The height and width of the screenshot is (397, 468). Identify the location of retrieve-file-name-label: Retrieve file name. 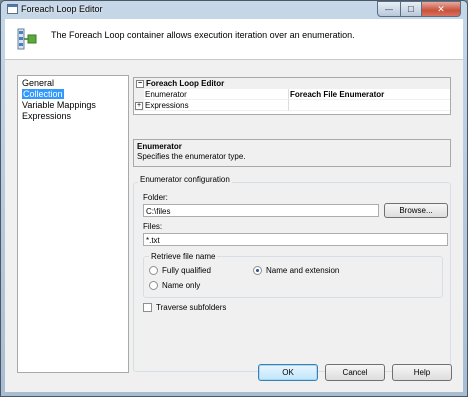
(183, 256).